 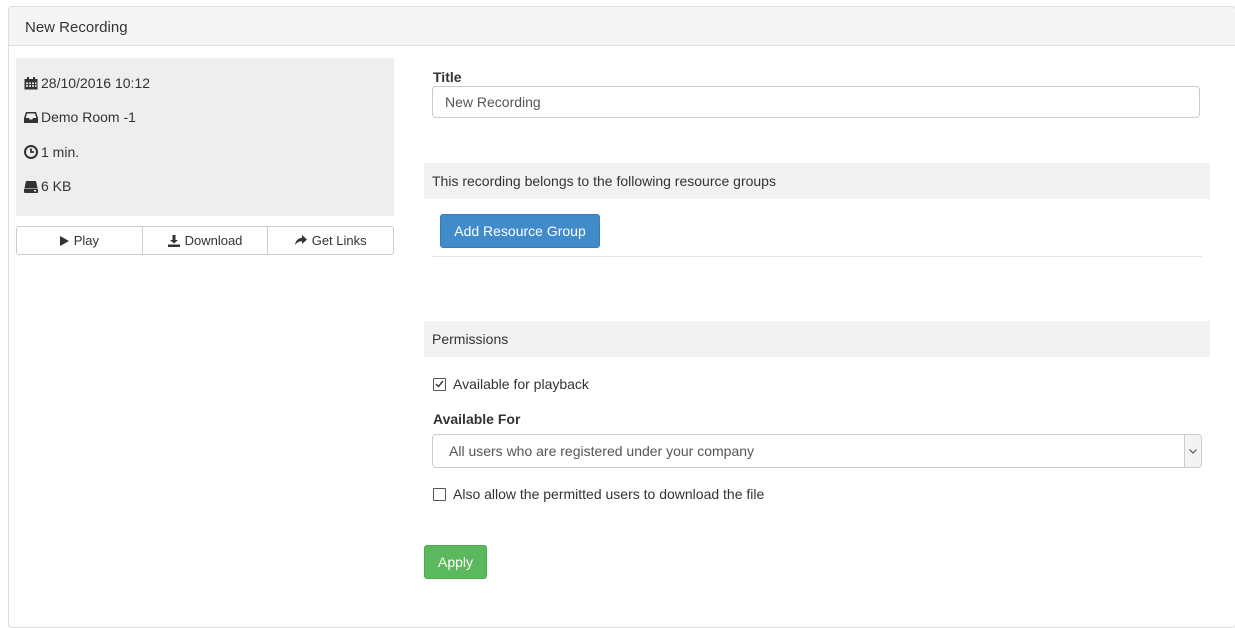 I want to click on chevron-down-icon, so click(x=1193, y=451).